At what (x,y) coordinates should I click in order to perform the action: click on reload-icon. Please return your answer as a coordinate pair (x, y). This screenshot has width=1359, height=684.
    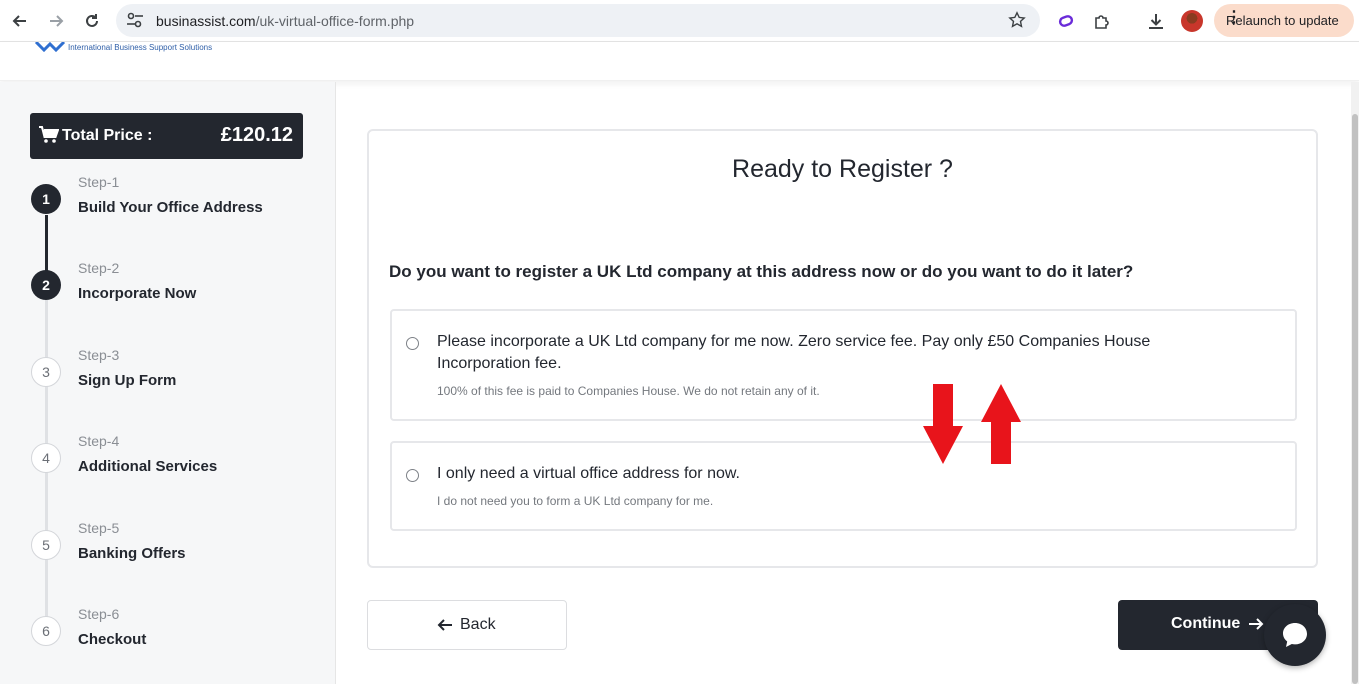
    Looking at the image, I should click on (92, 21).